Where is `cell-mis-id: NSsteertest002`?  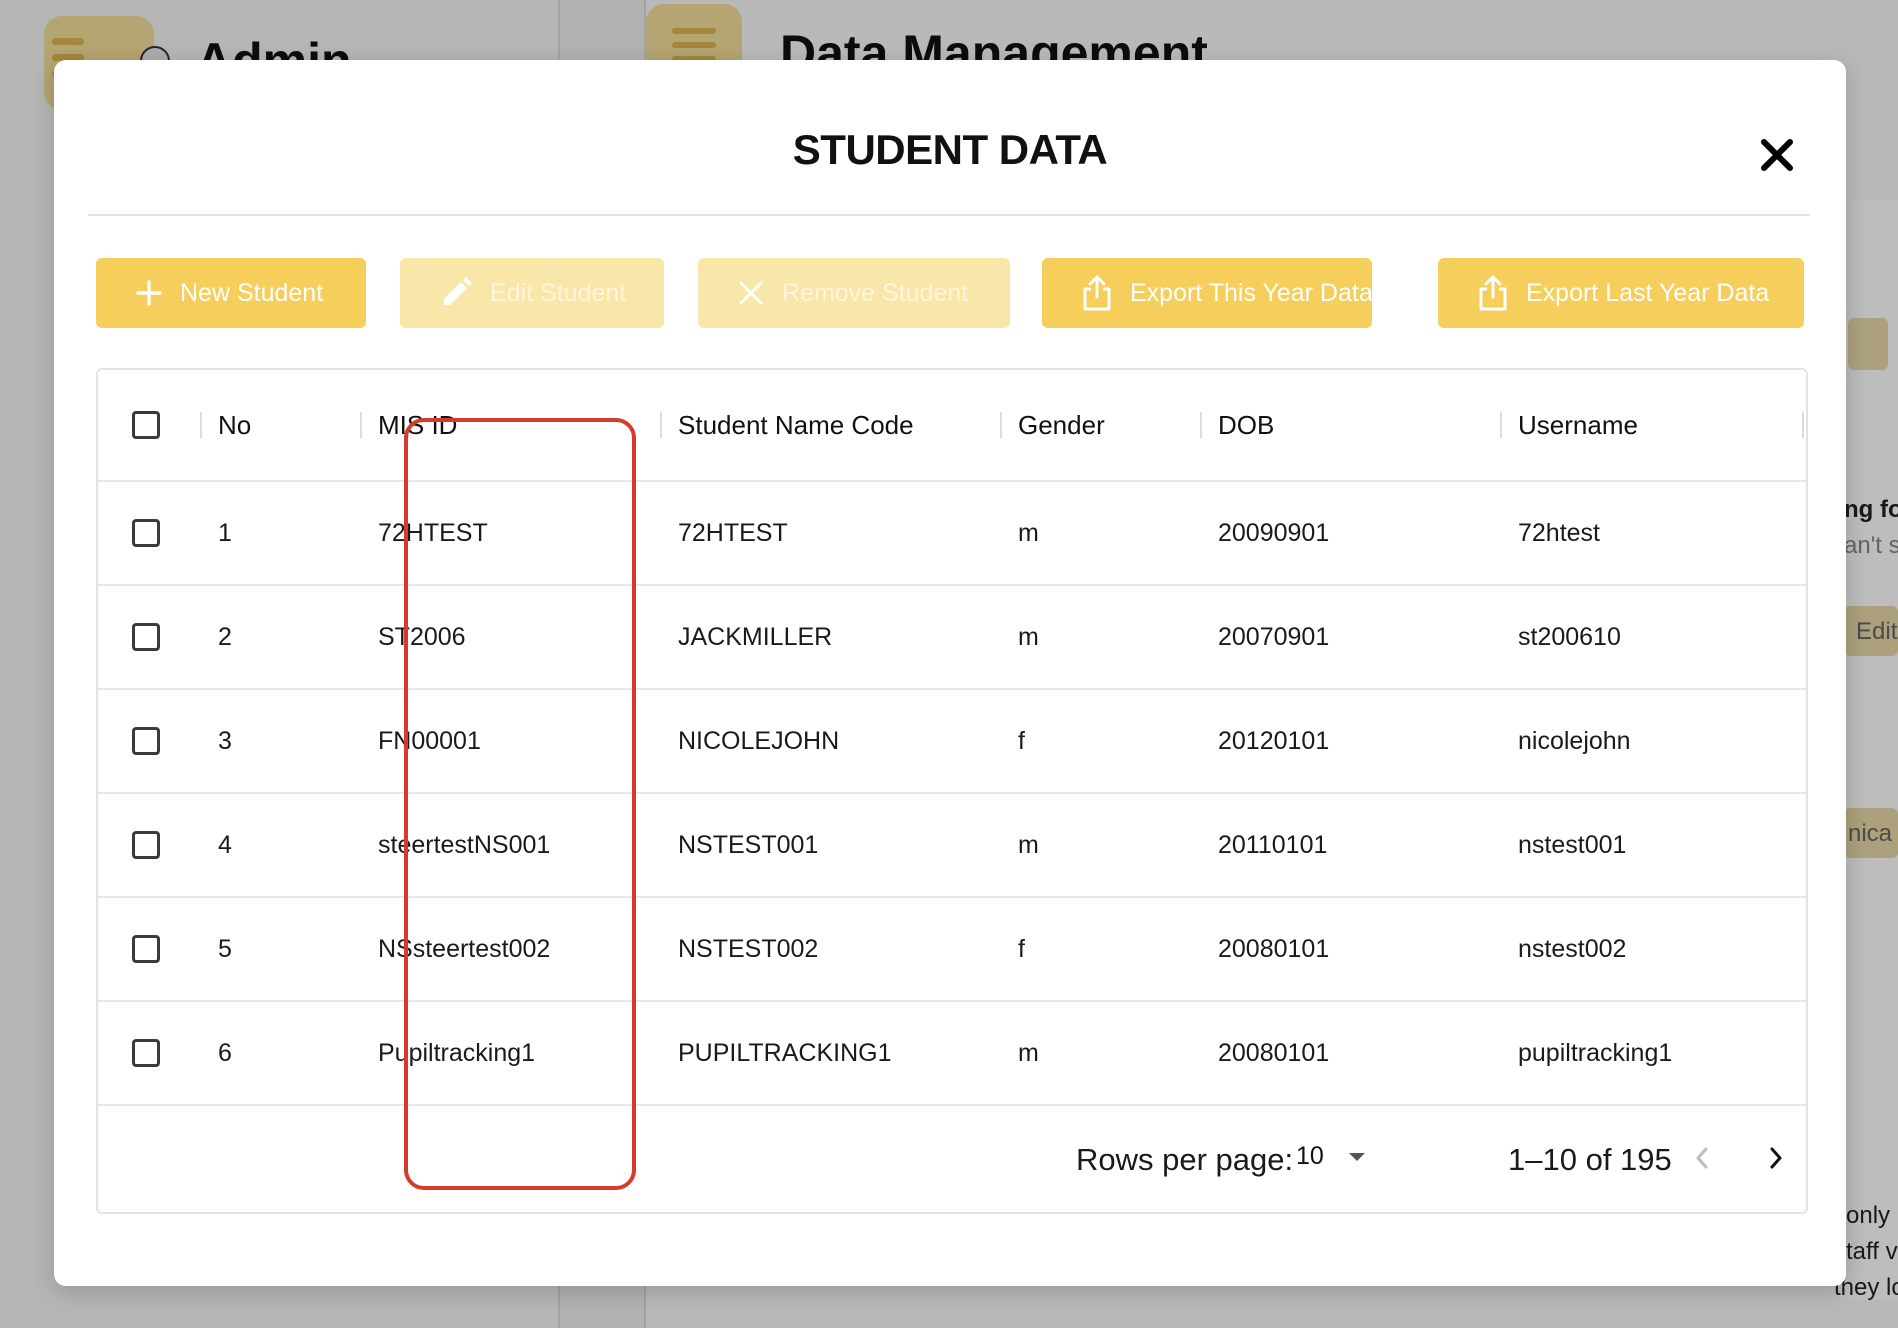
cell-mis-id: NSsteertest002 is located at coordinates (464, 948).